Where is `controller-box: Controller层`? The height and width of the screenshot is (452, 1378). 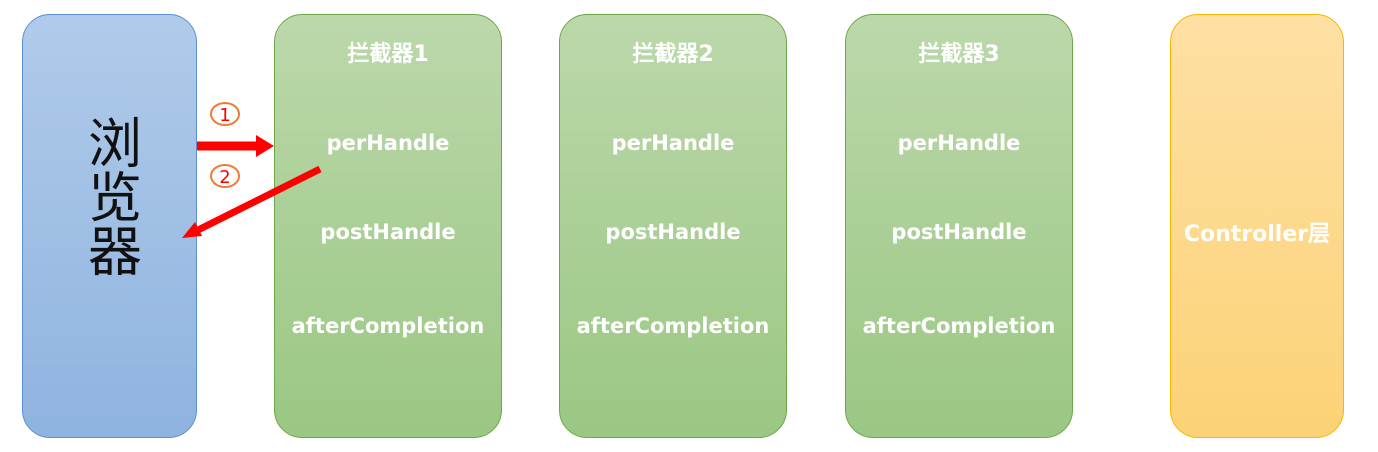 controller-box: Controller层 is located at coordinates (1257, 226).